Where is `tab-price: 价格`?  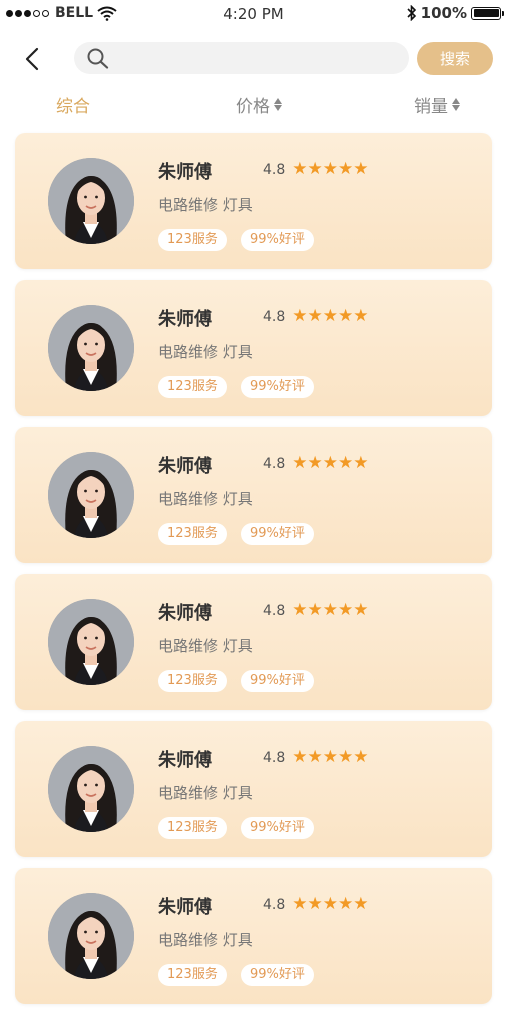
tab-price: 价格 is located at coordinates (259, 104).